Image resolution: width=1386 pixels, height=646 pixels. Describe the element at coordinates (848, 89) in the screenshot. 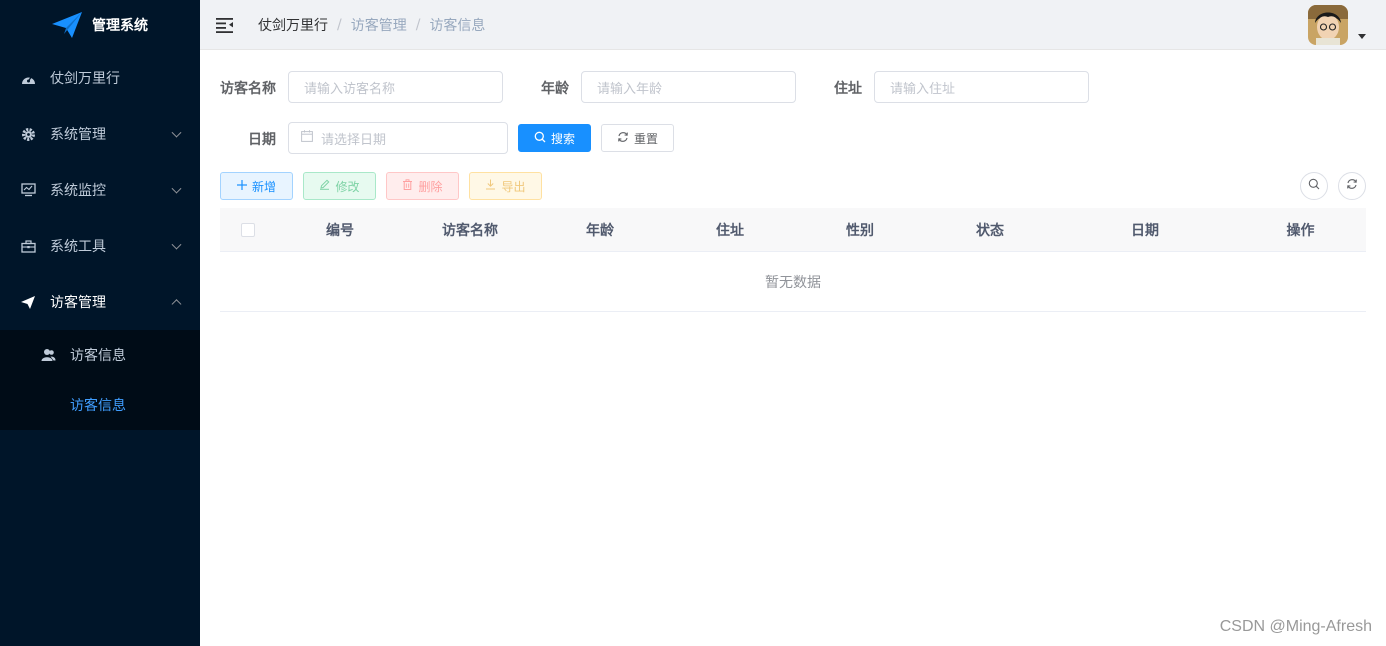

I see `address-label: 住址` at that location.